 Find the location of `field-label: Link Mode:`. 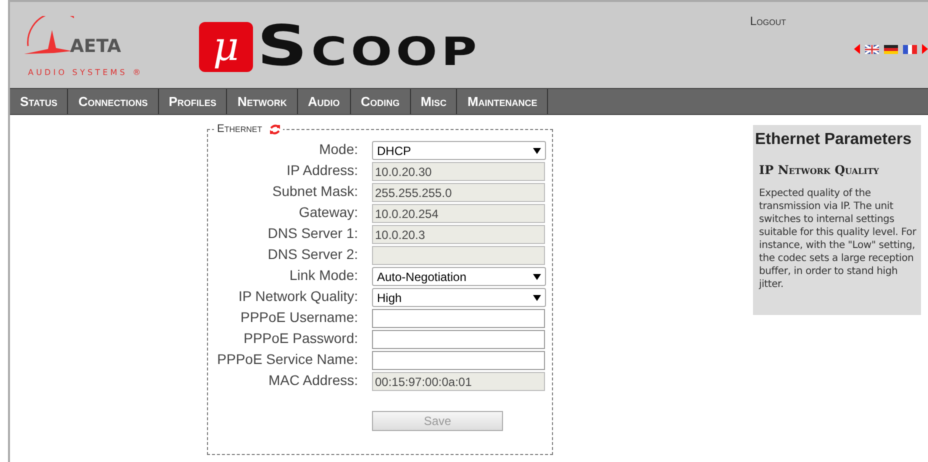

field-label: Link Mode: is located at coordinates (323, 276).